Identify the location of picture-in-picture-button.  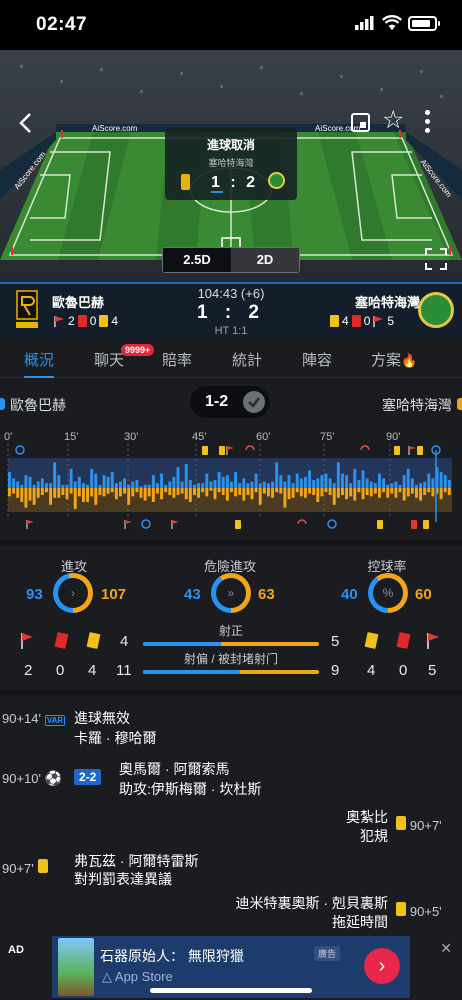
(360, 122).